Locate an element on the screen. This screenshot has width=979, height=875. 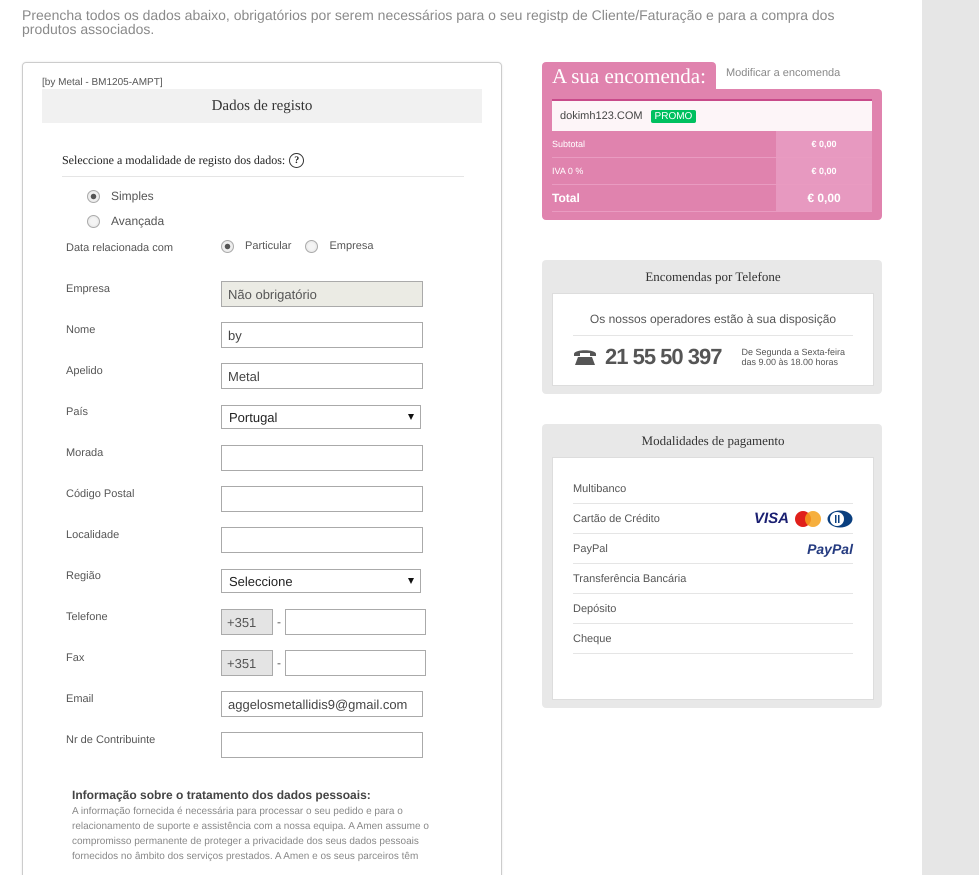
field-label: Nr de Contribuinte is located at coordinates (111, 740).